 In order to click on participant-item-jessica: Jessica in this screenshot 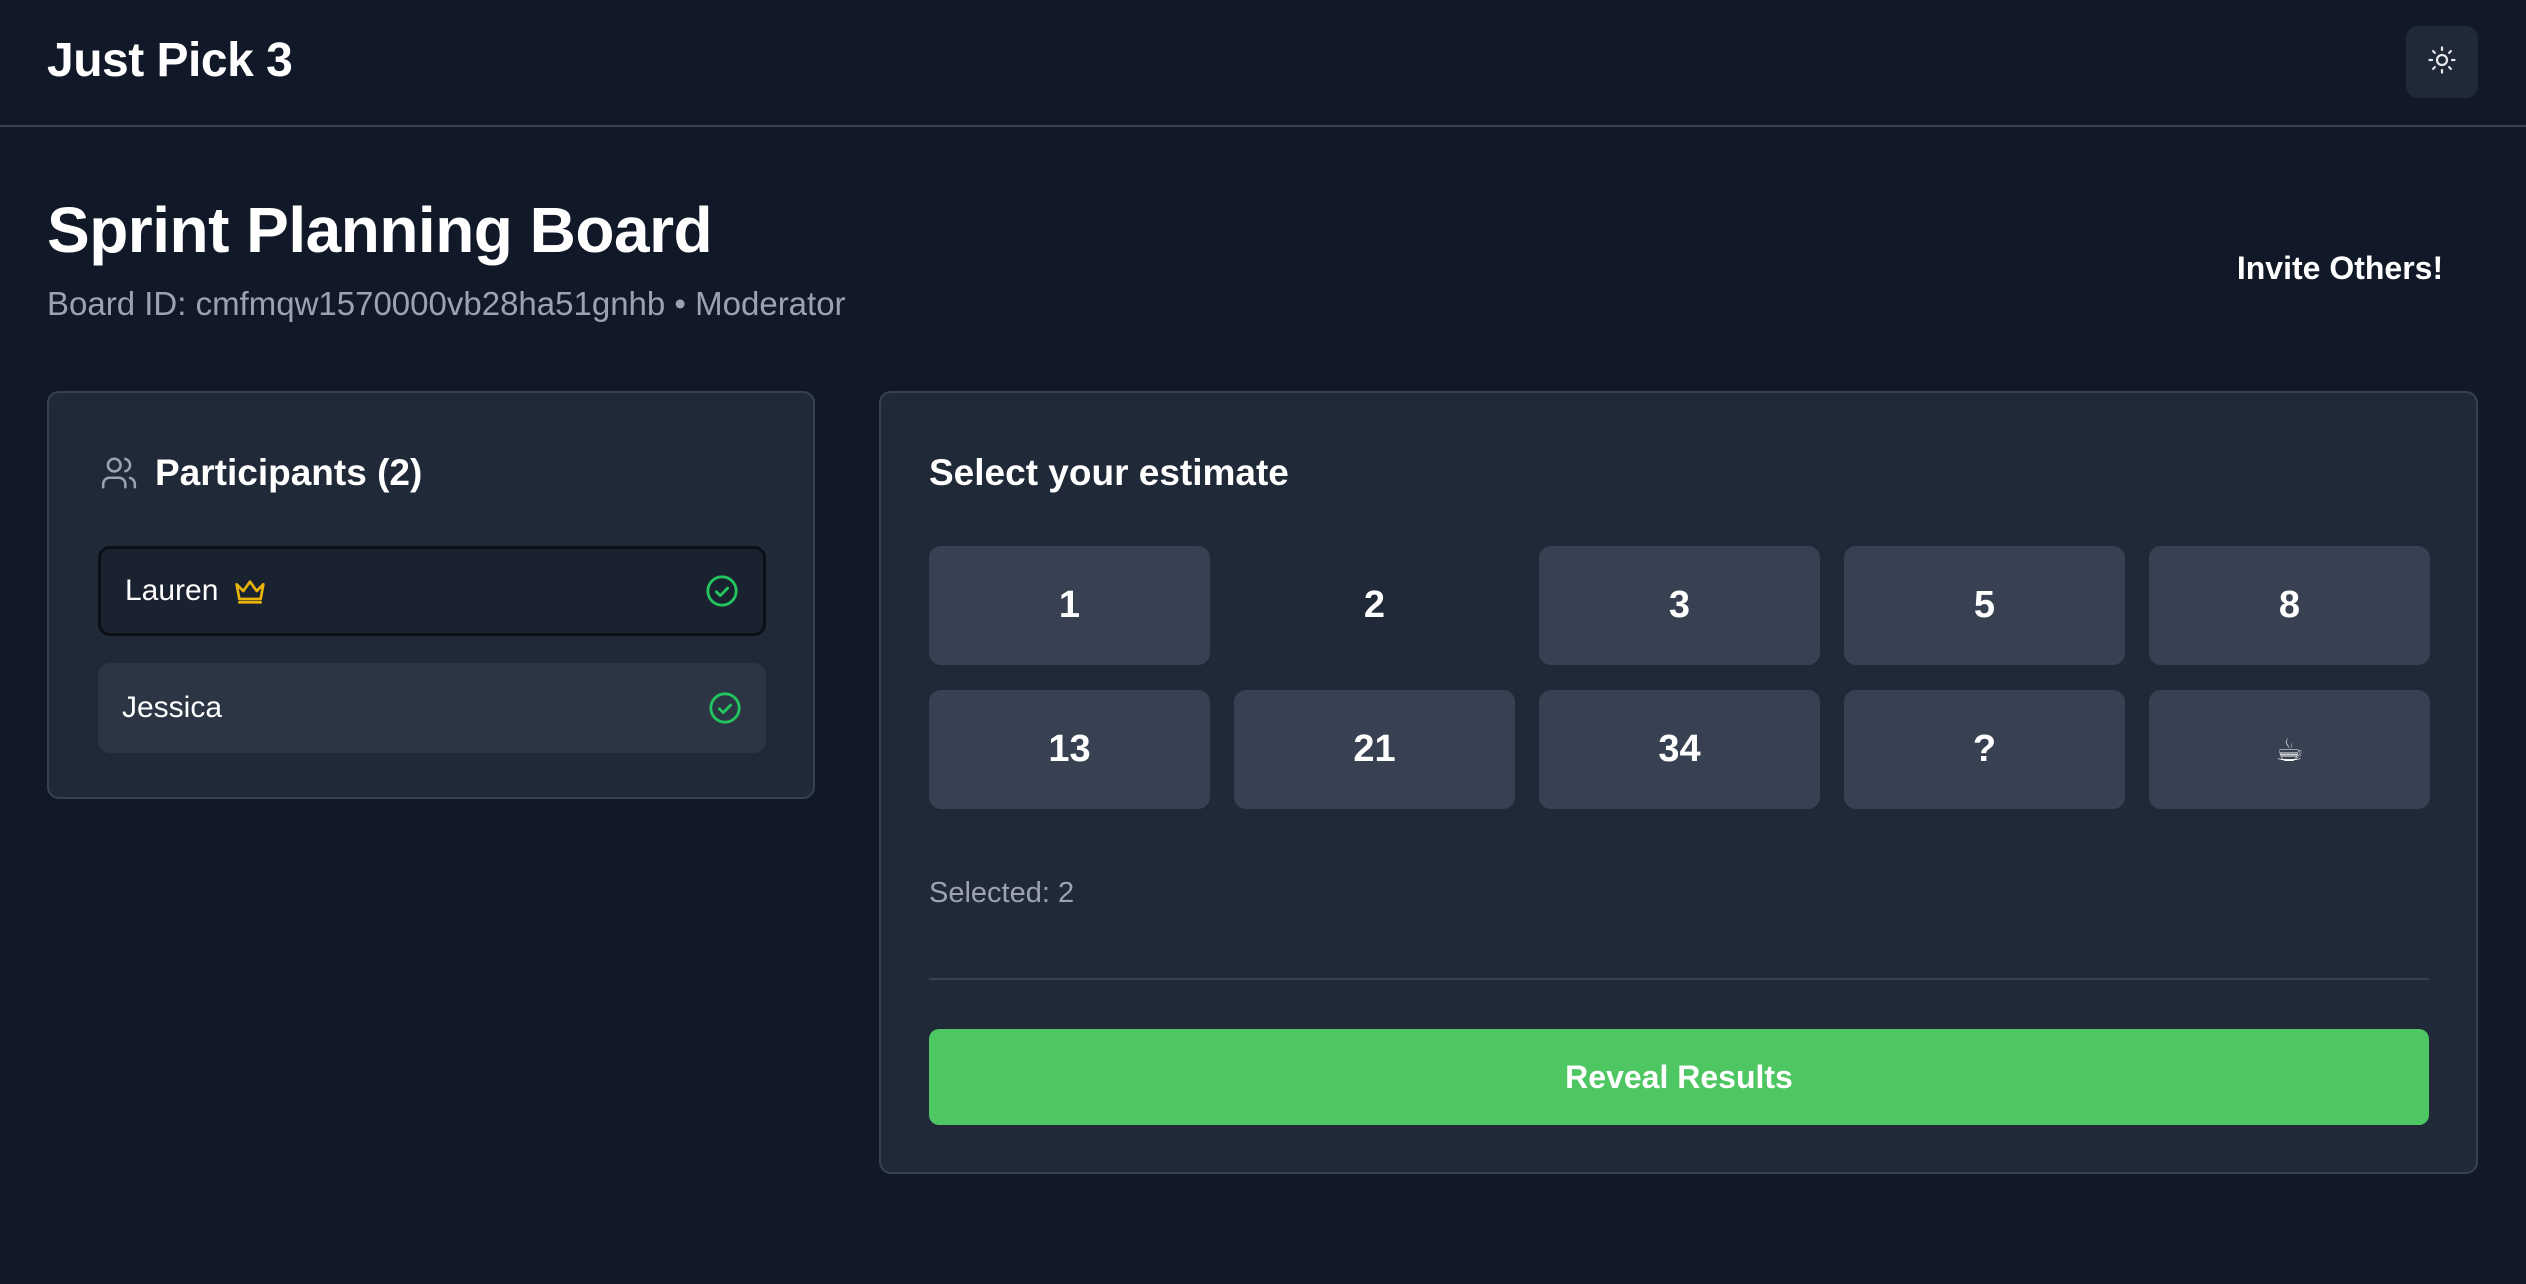, I will do `click(432, 708)`.